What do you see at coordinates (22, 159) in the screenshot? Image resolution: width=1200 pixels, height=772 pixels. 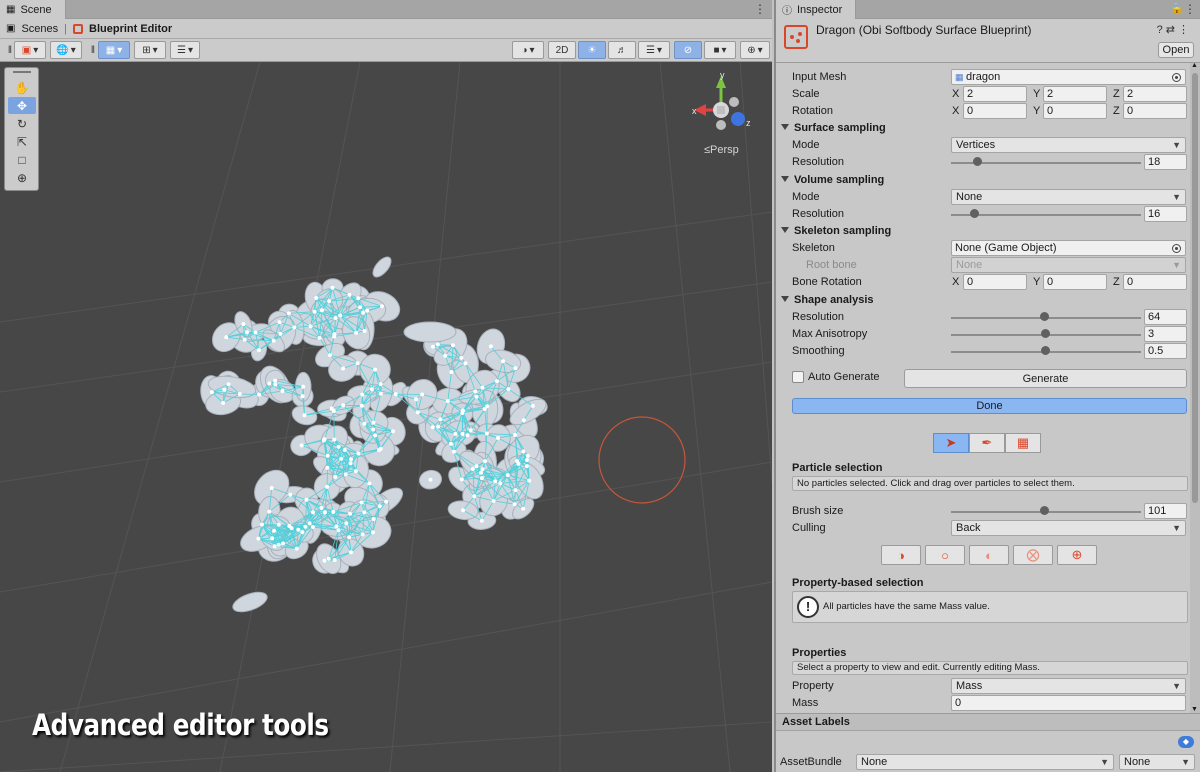 I see `rect-tool: □` at bounding box center [22, 159].